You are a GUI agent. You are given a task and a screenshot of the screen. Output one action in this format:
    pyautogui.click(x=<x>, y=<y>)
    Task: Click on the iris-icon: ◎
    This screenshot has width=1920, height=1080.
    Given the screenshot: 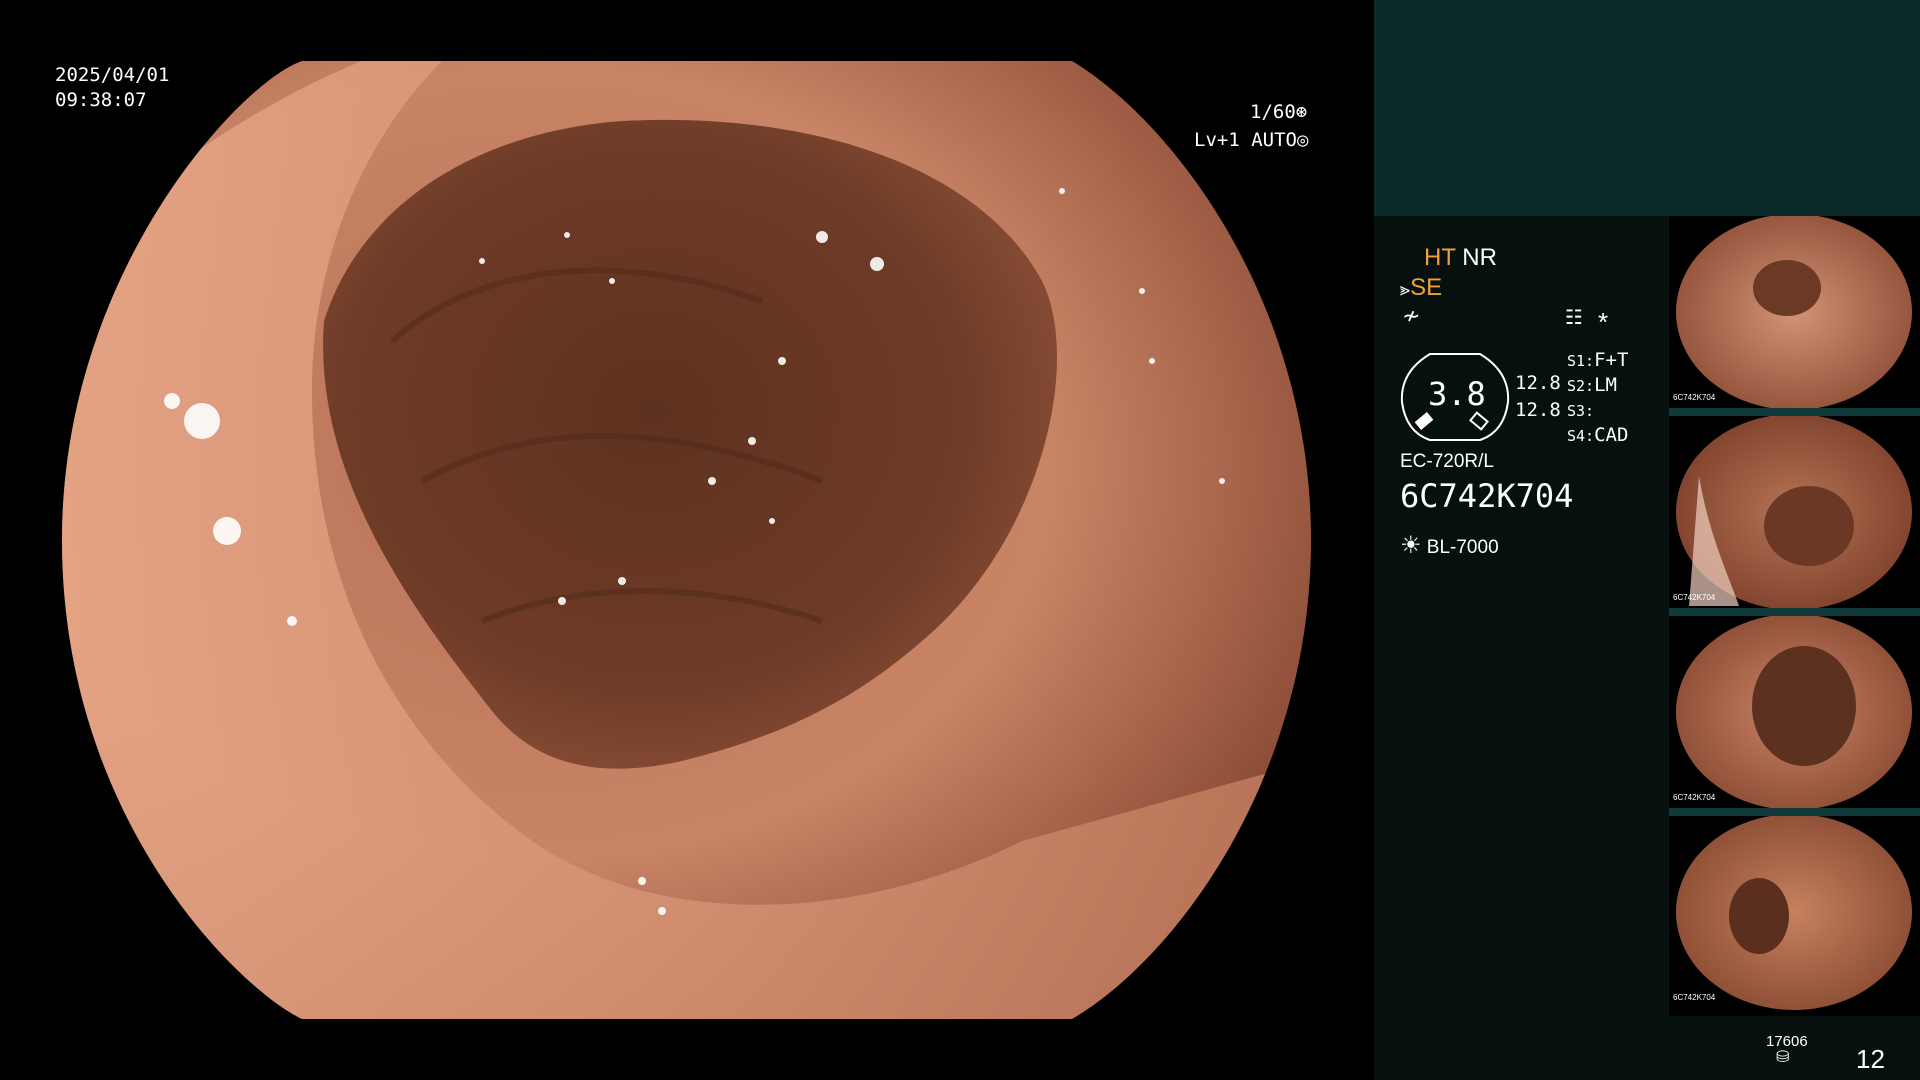 What is the action you would take?
    pyautogui.click(x=1302, y=140)
    